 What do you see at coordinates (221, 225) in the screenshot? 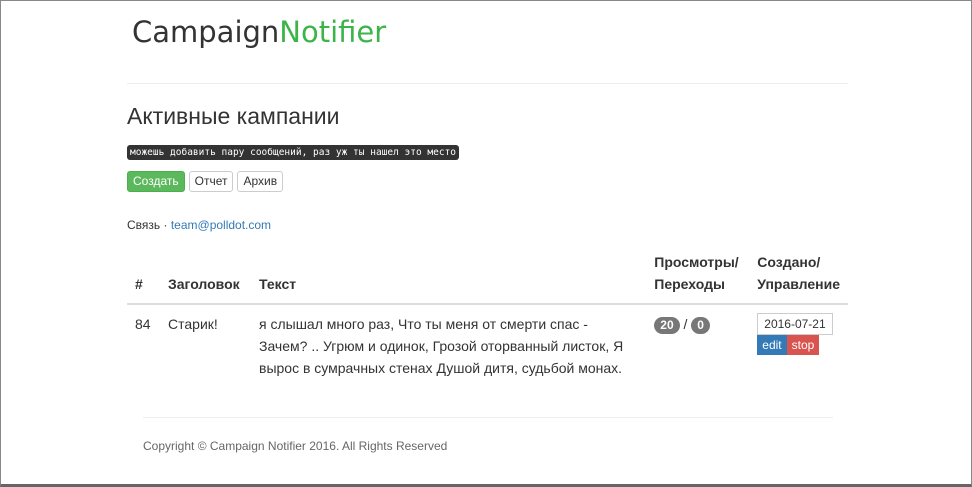
I see `email-link: team@polldot.com` at bounding box center [221, 225].